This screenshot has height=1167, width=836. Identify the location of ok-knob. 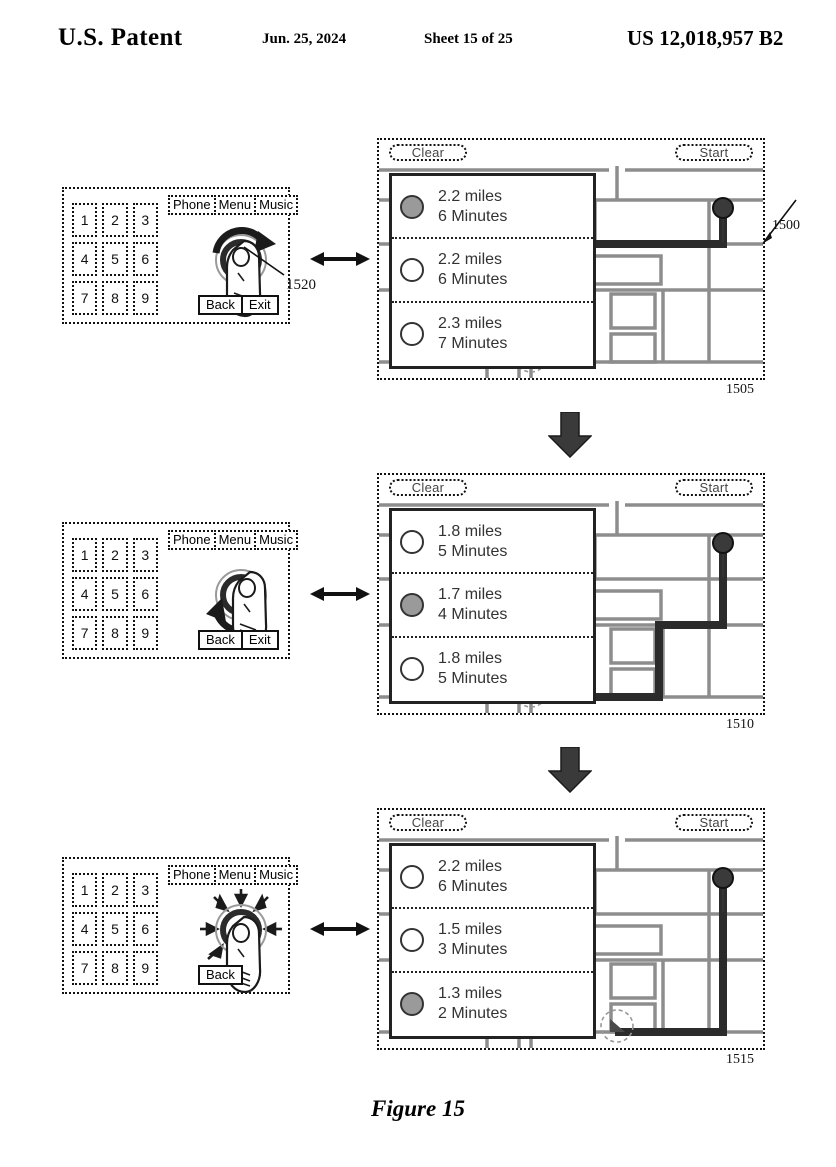
(241, 930).